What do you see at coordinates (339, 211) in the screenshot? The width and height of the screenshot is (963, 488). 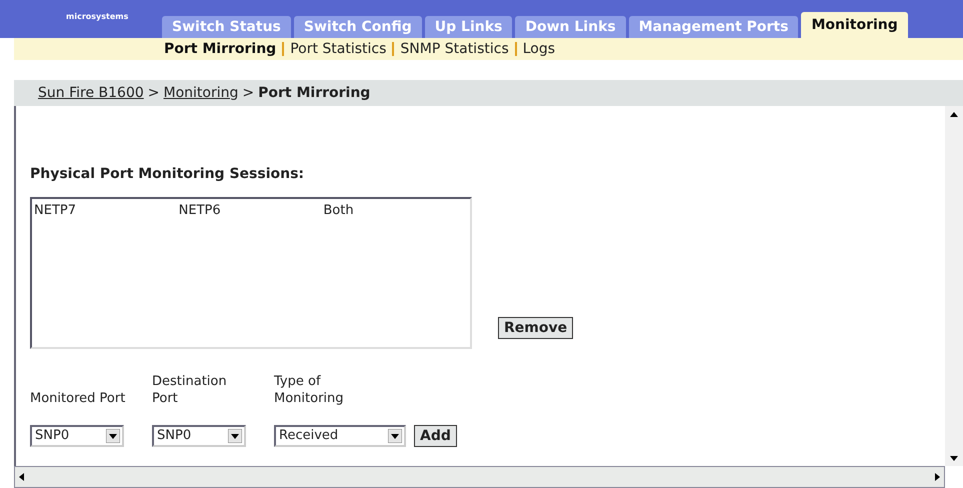 I see `session-cell-text: Both` at bounding box center [339, 211].